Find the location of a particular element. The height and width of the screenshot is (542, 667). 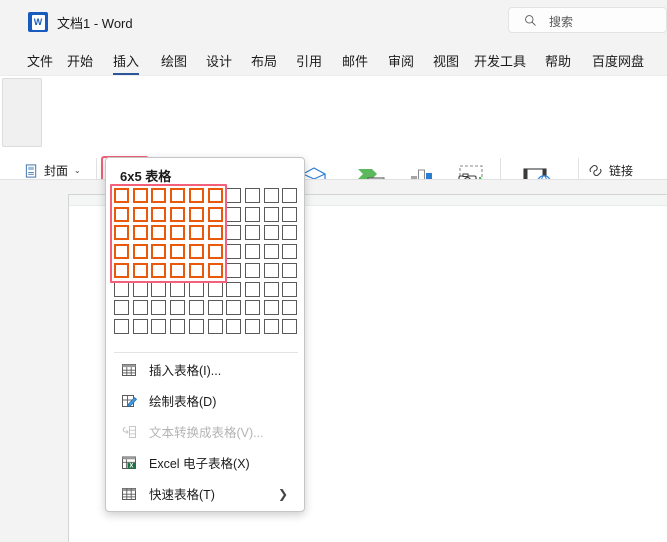

grid-cell-1x4 is located at coordinates (121, 252).